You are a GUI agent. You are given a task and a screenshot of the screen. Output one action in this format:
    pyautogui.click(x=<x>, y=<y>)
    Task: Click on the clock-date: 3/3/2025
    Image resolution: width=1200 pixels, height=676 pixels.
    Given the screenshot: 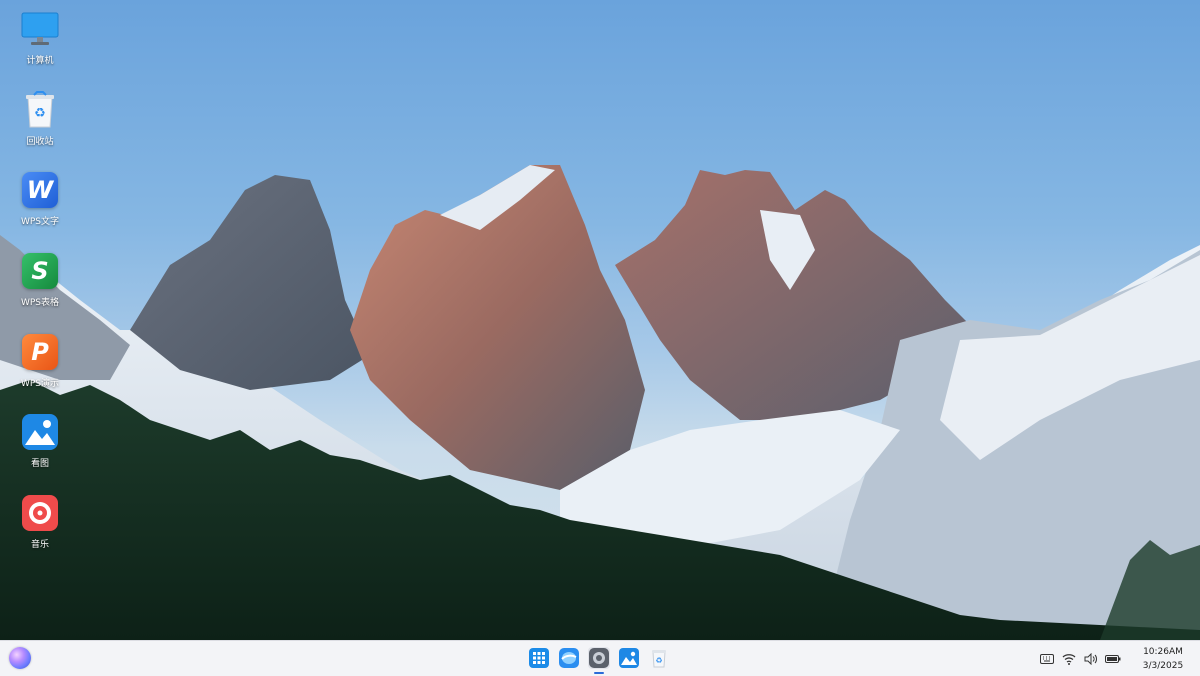 What is the action you would take?
    pyautogui.click(x=1163, y=665)
    